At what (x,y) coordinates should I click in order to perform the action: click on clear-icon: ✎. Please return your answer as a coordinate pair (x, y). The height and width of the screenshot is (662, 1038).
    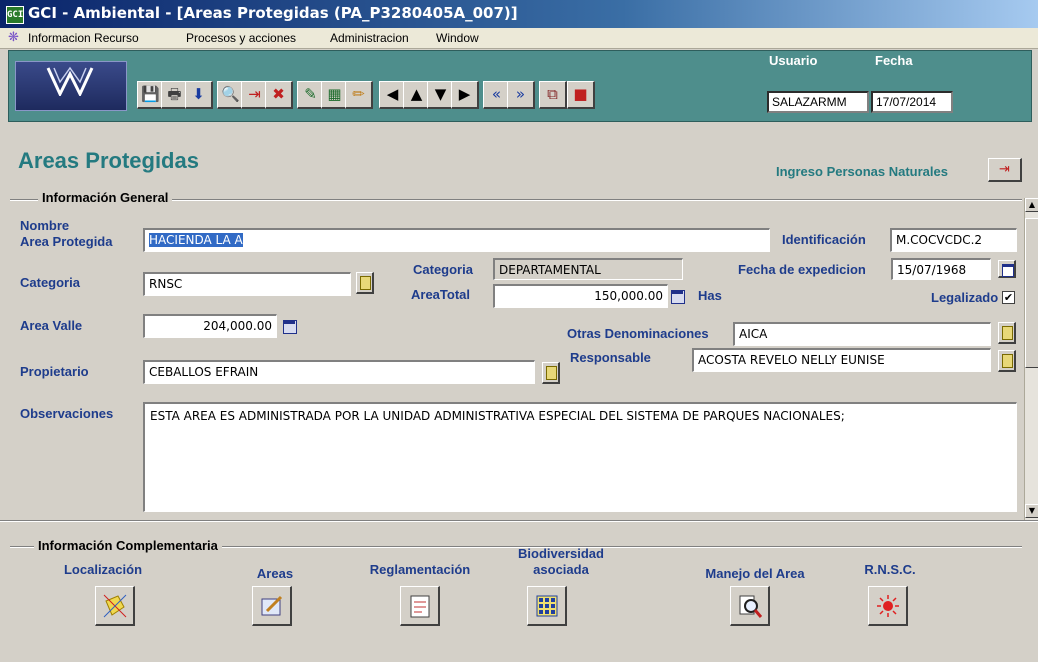
    Looking at the image, I should click on (310, 94).